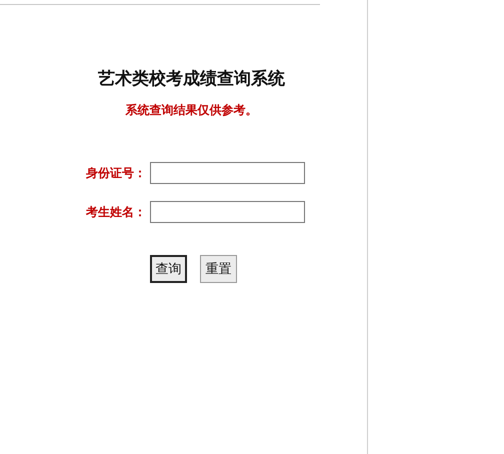 The width and height of the screenshot is (504, 454). What do you see at coordinates (115, 173) in the screenshot?
I see `field-label: 身份证号：` at bounding box center [115, 173].